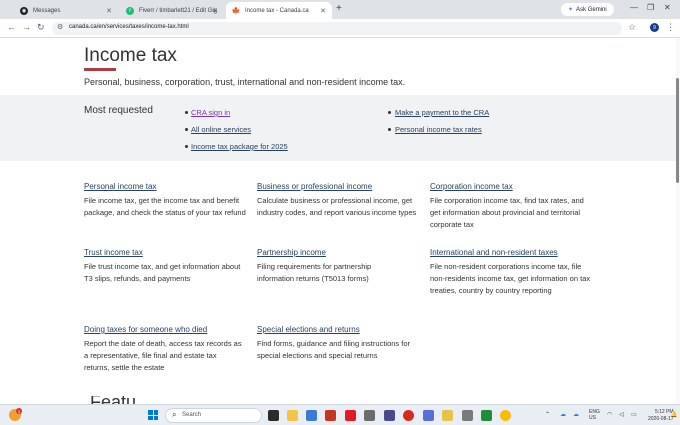 The image size is (680, 425). I want to click on link-cra-sign-in: CRA sign in, so click(210, 112).